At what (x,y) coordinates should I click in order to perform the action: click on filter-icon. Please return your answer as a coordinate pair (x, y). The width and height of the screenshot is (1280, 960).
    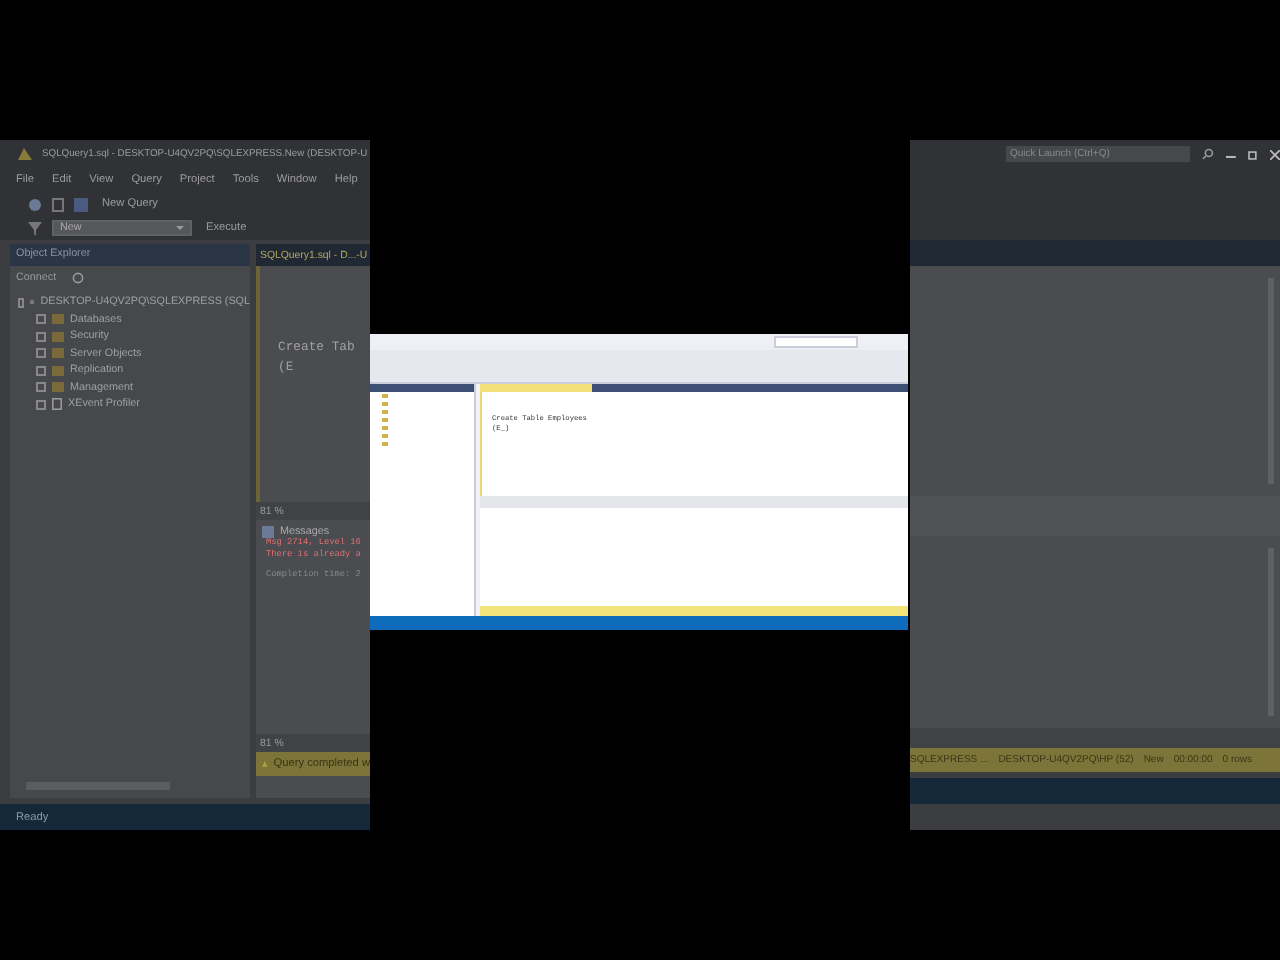
    Looking at the image, I should click on (35, 228).